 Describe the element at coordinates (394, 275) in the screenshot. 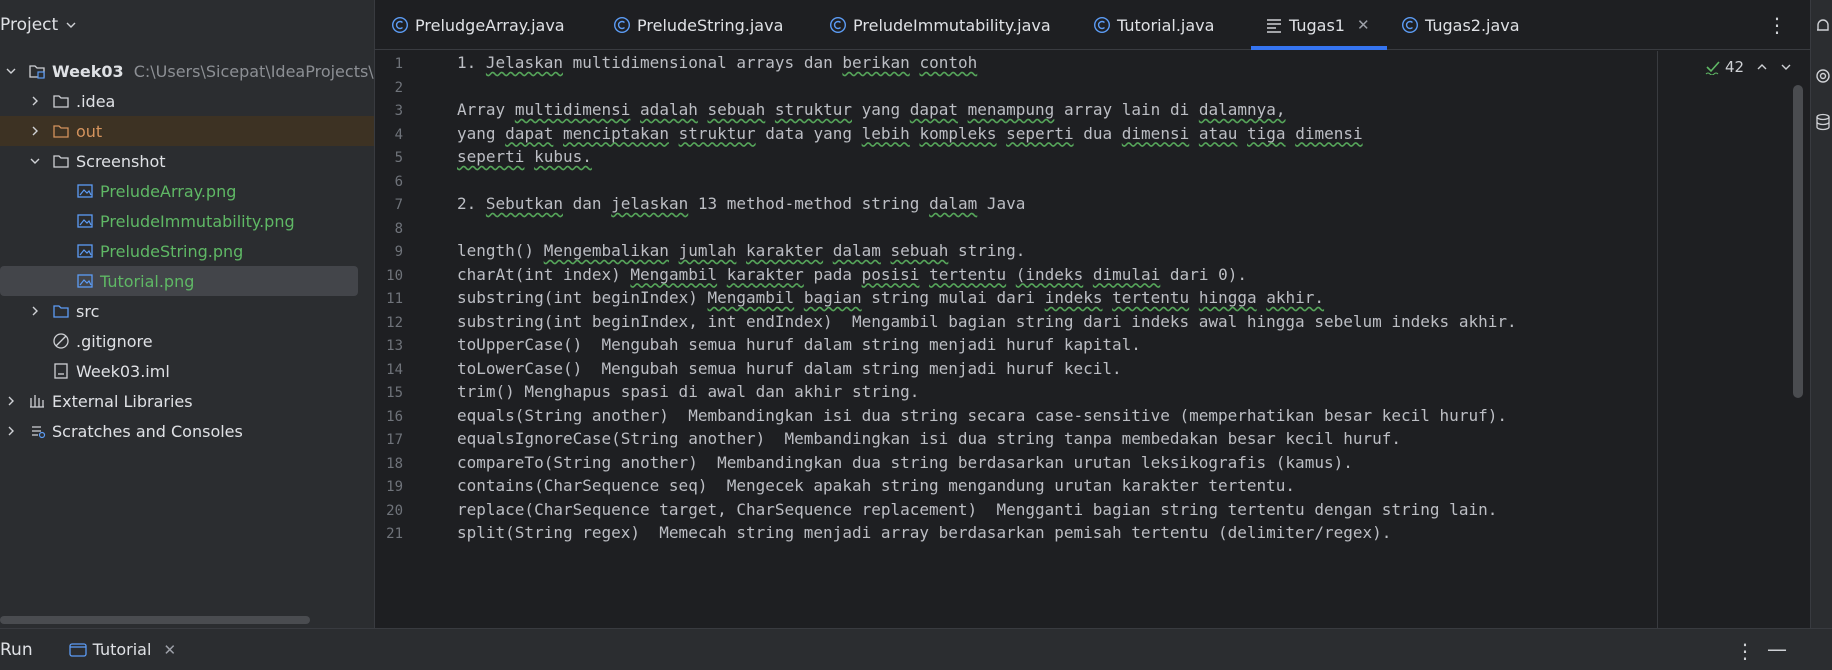

I see `line-number: 10` at that location.